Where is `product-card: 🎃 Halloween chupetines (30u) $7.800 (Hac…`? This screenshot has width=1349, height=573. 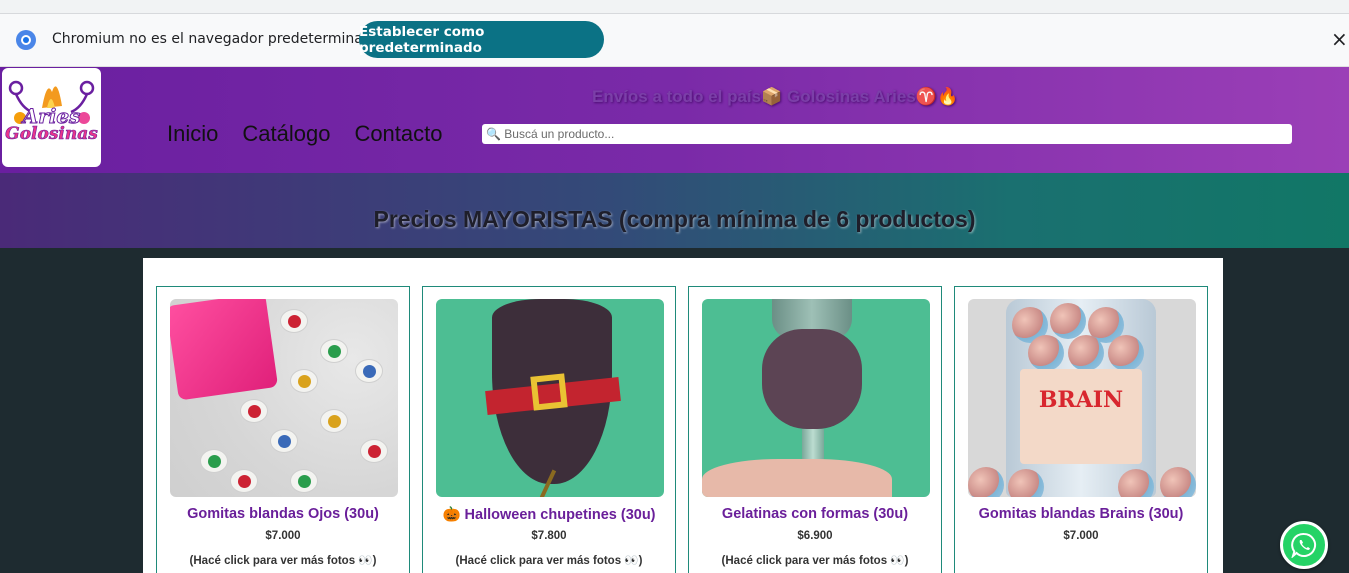 product-card: 🎃 Halloween chupetines (30u) $7.800 (Hac… is located at coordinates (549, 429).